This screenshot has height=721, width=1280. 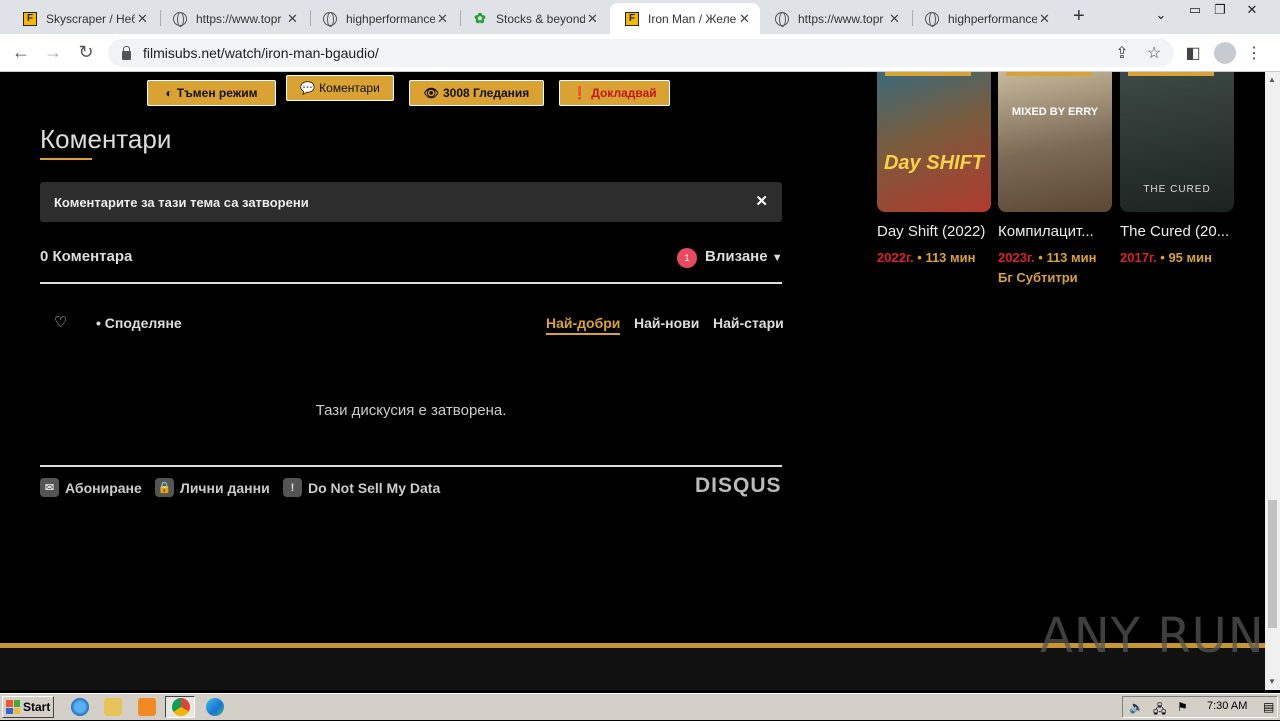 What do you see at coordinates (86, 52) in the screenshot?
I see `reload-button: ↻` at bounding box center [86, 52].